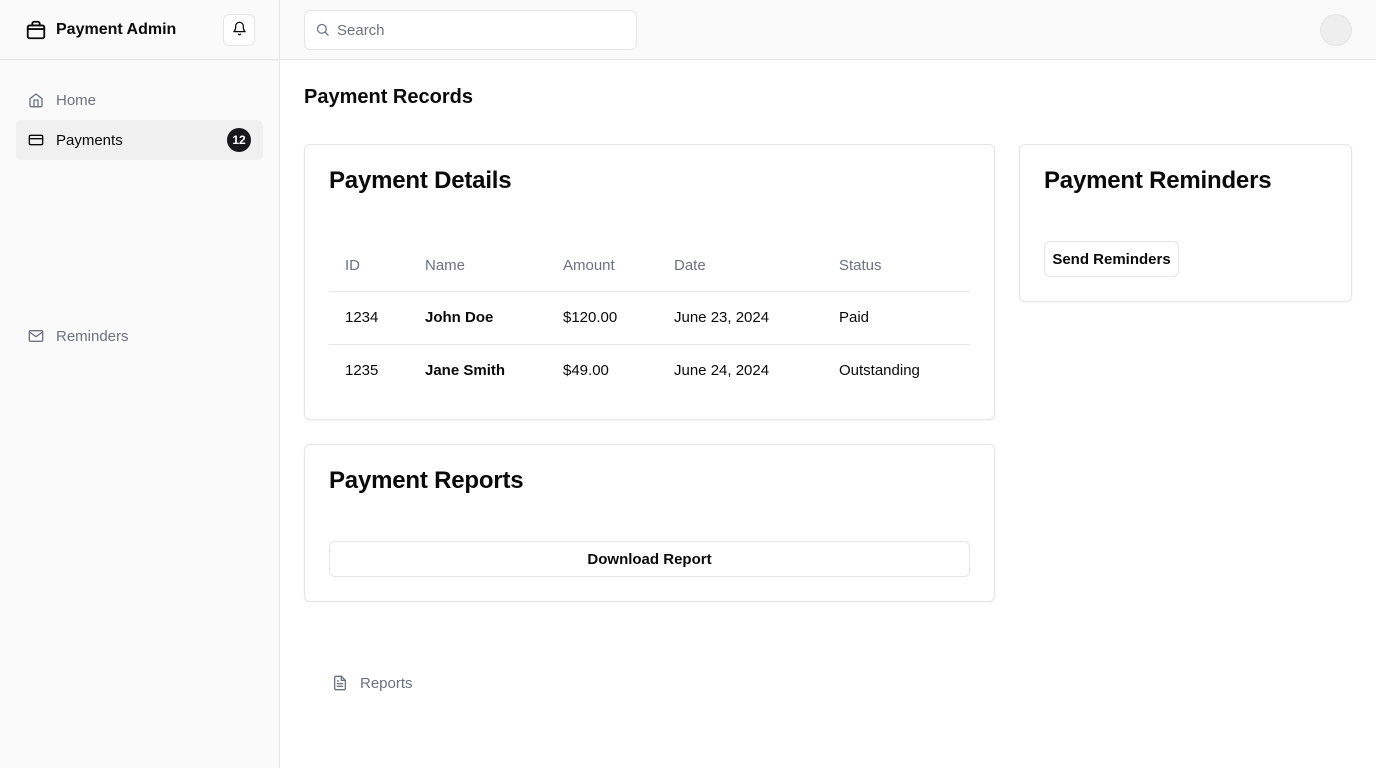  Describe the element at coordinates (722, 371) in the screenshot. I see `cell-date: June 24, 2024` at that location.